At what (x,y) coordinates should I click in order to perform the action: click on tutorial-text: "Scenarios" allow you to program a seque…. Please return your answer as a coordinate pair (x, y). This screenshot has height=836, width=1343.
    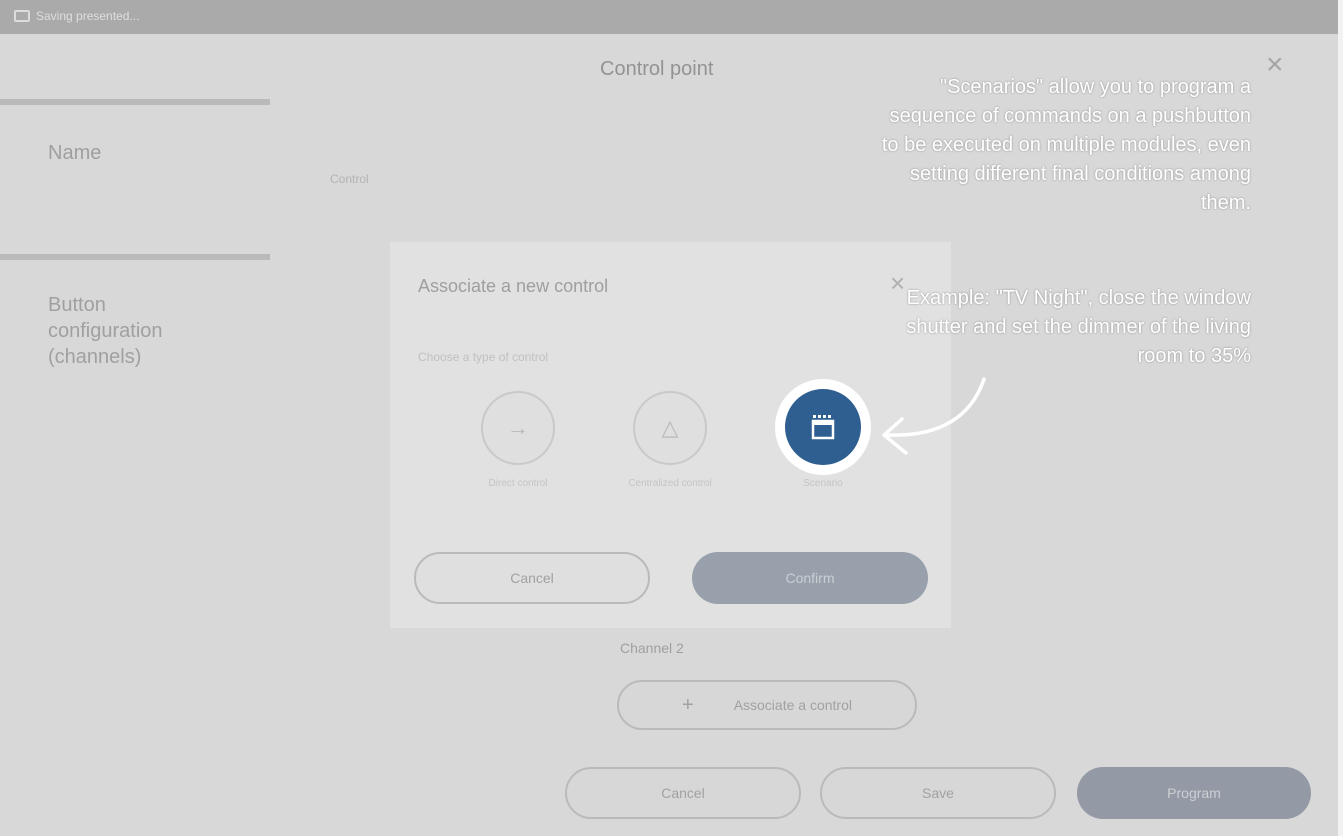
    Looking at the image, I should click on (1066, 145).